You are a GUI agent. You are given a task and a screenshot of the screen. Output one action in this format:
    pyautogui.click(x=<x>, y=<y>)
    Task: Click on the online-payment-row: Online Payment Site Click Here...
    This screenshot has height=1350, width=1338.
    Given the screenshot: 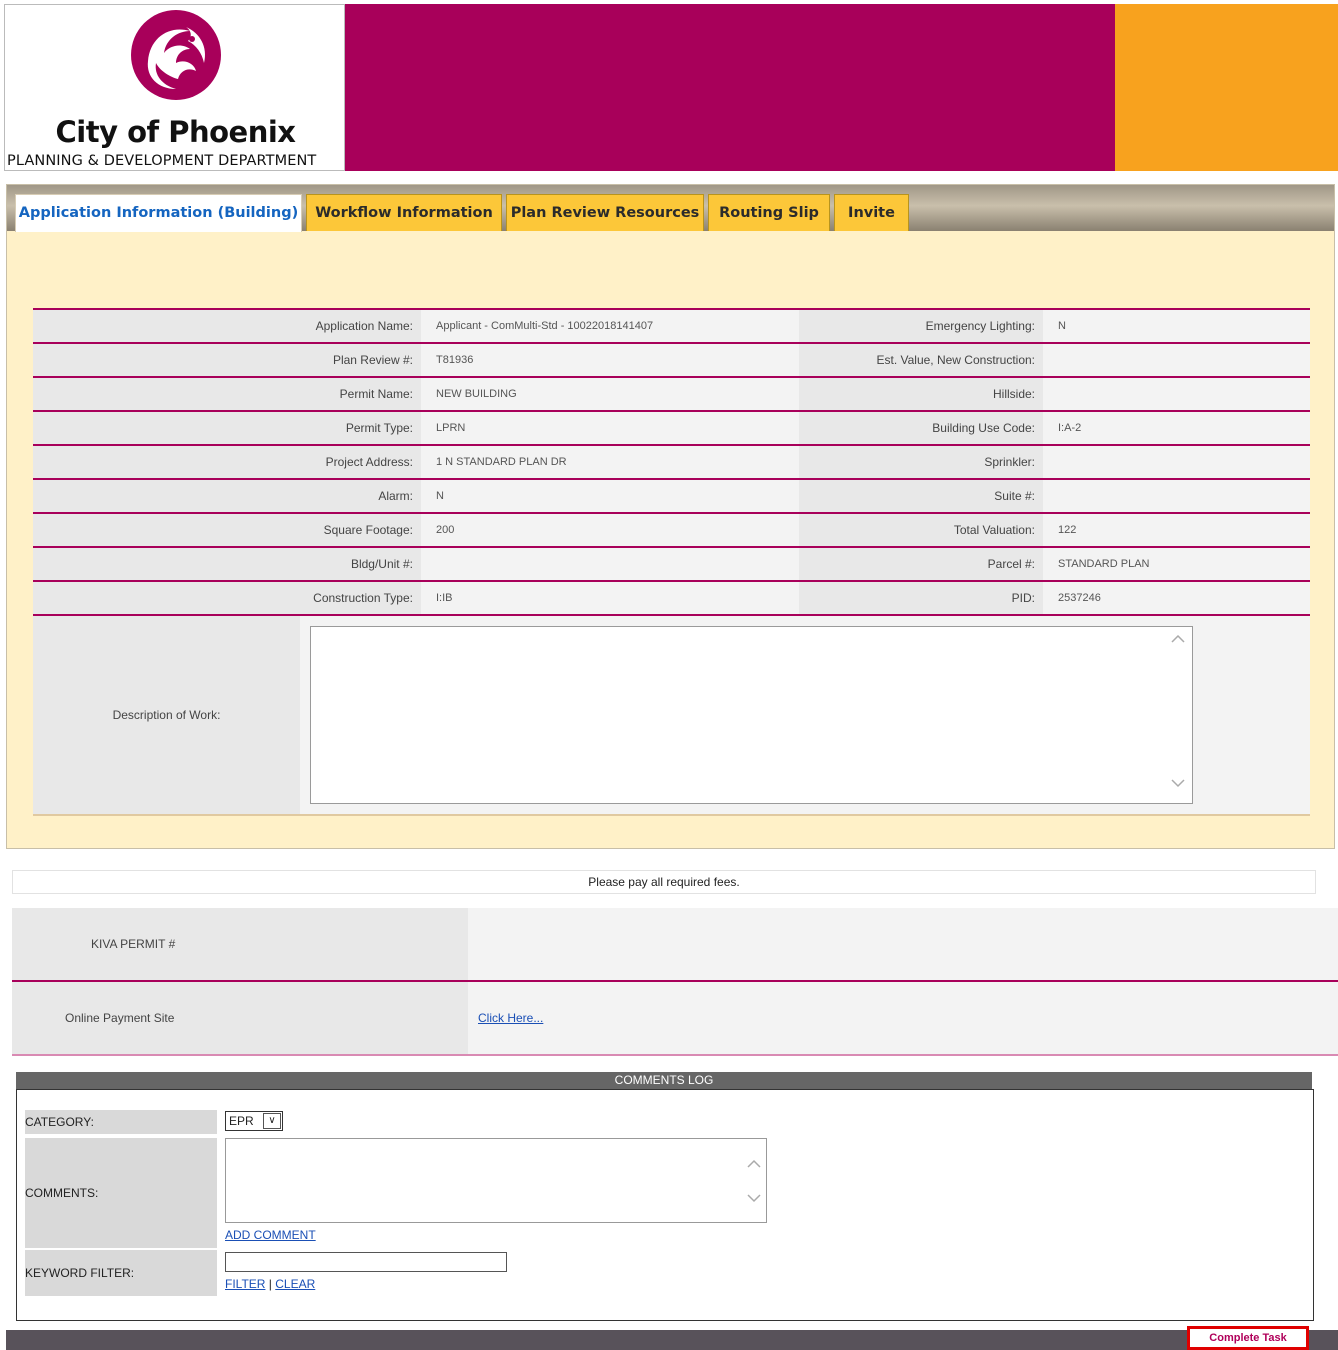 What is the action you would take?
    pyautogui.click(x=675, y=1019)
    